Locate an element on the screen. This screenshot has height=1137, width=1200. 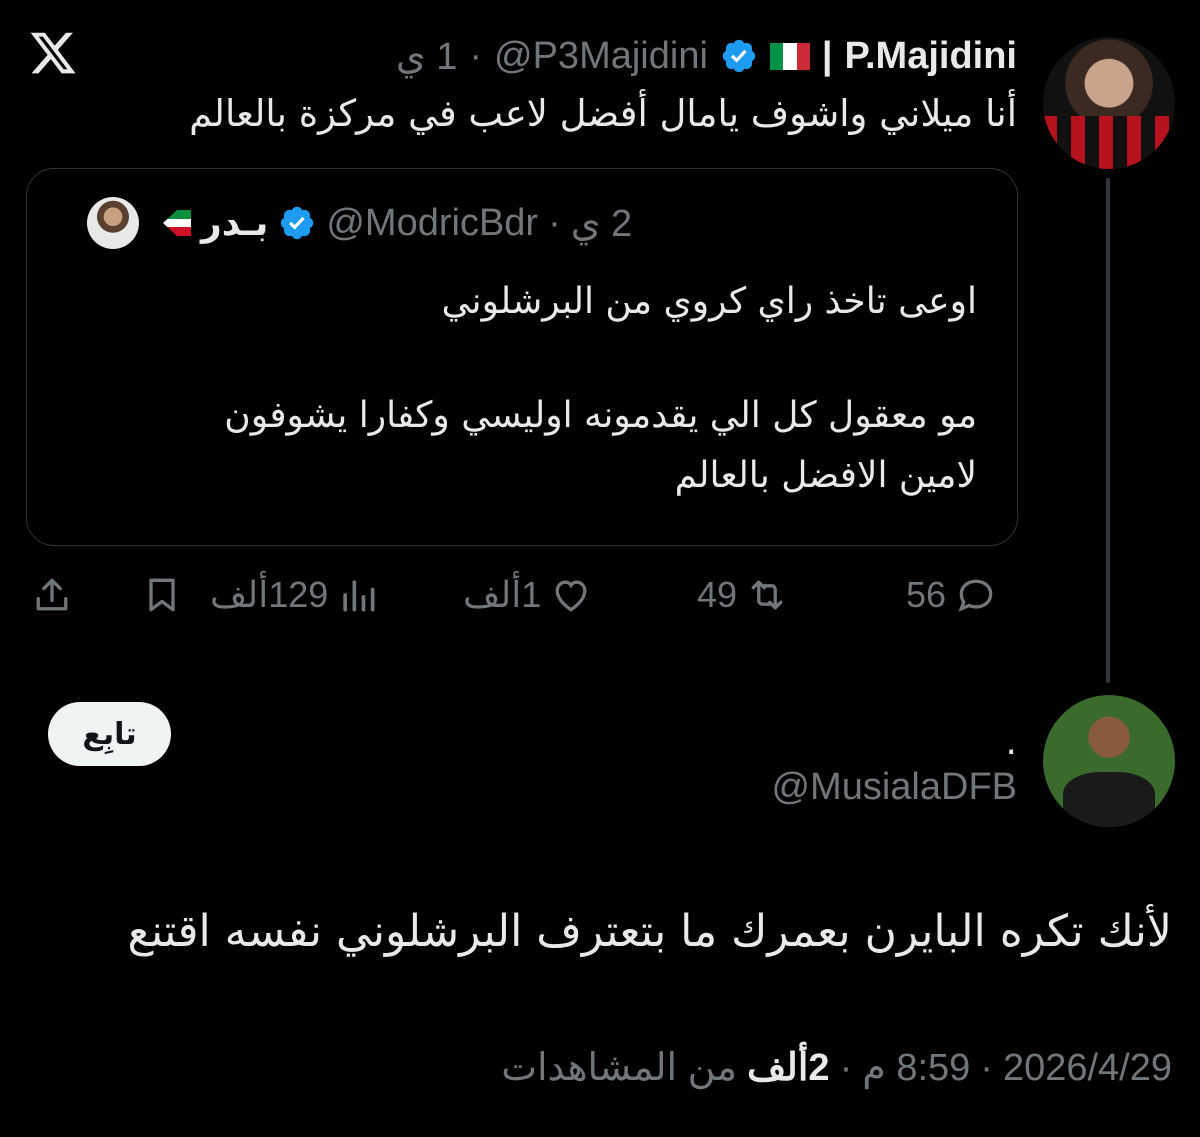
repost-count: 49 is located at coordinates (717, 594).